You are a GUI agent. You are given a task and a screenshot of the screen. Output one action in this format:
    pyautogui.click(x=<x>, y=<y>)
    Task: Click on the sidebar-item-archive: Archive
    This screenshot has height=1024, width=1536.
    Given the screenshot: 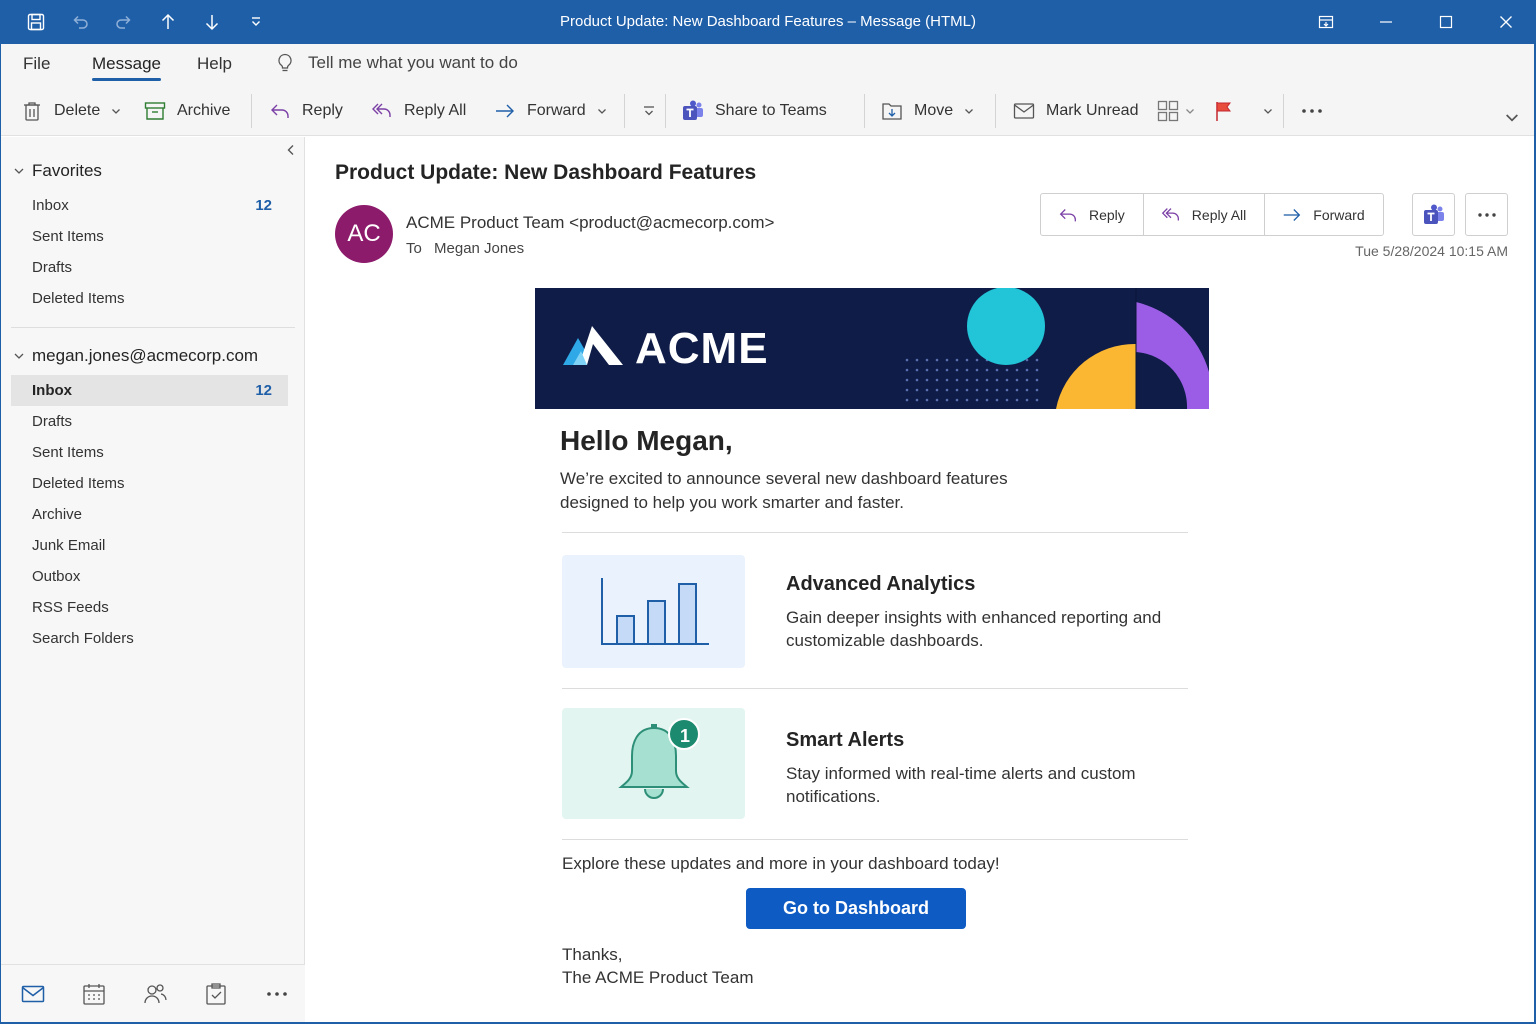 What is the action you would take?
    pyautogui.click(x=149, y=514)
    